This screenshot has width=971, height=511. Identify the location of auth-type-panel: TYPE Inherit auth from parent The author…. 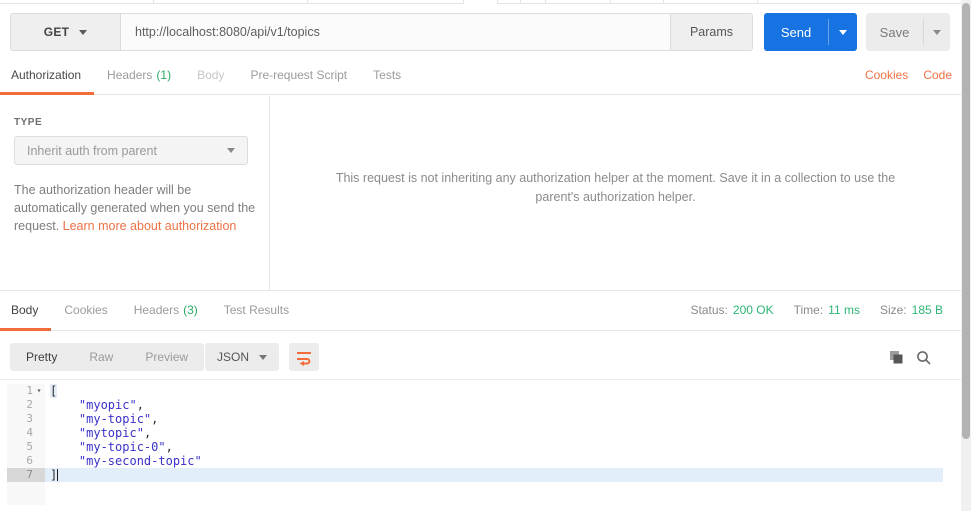
(135, 193).